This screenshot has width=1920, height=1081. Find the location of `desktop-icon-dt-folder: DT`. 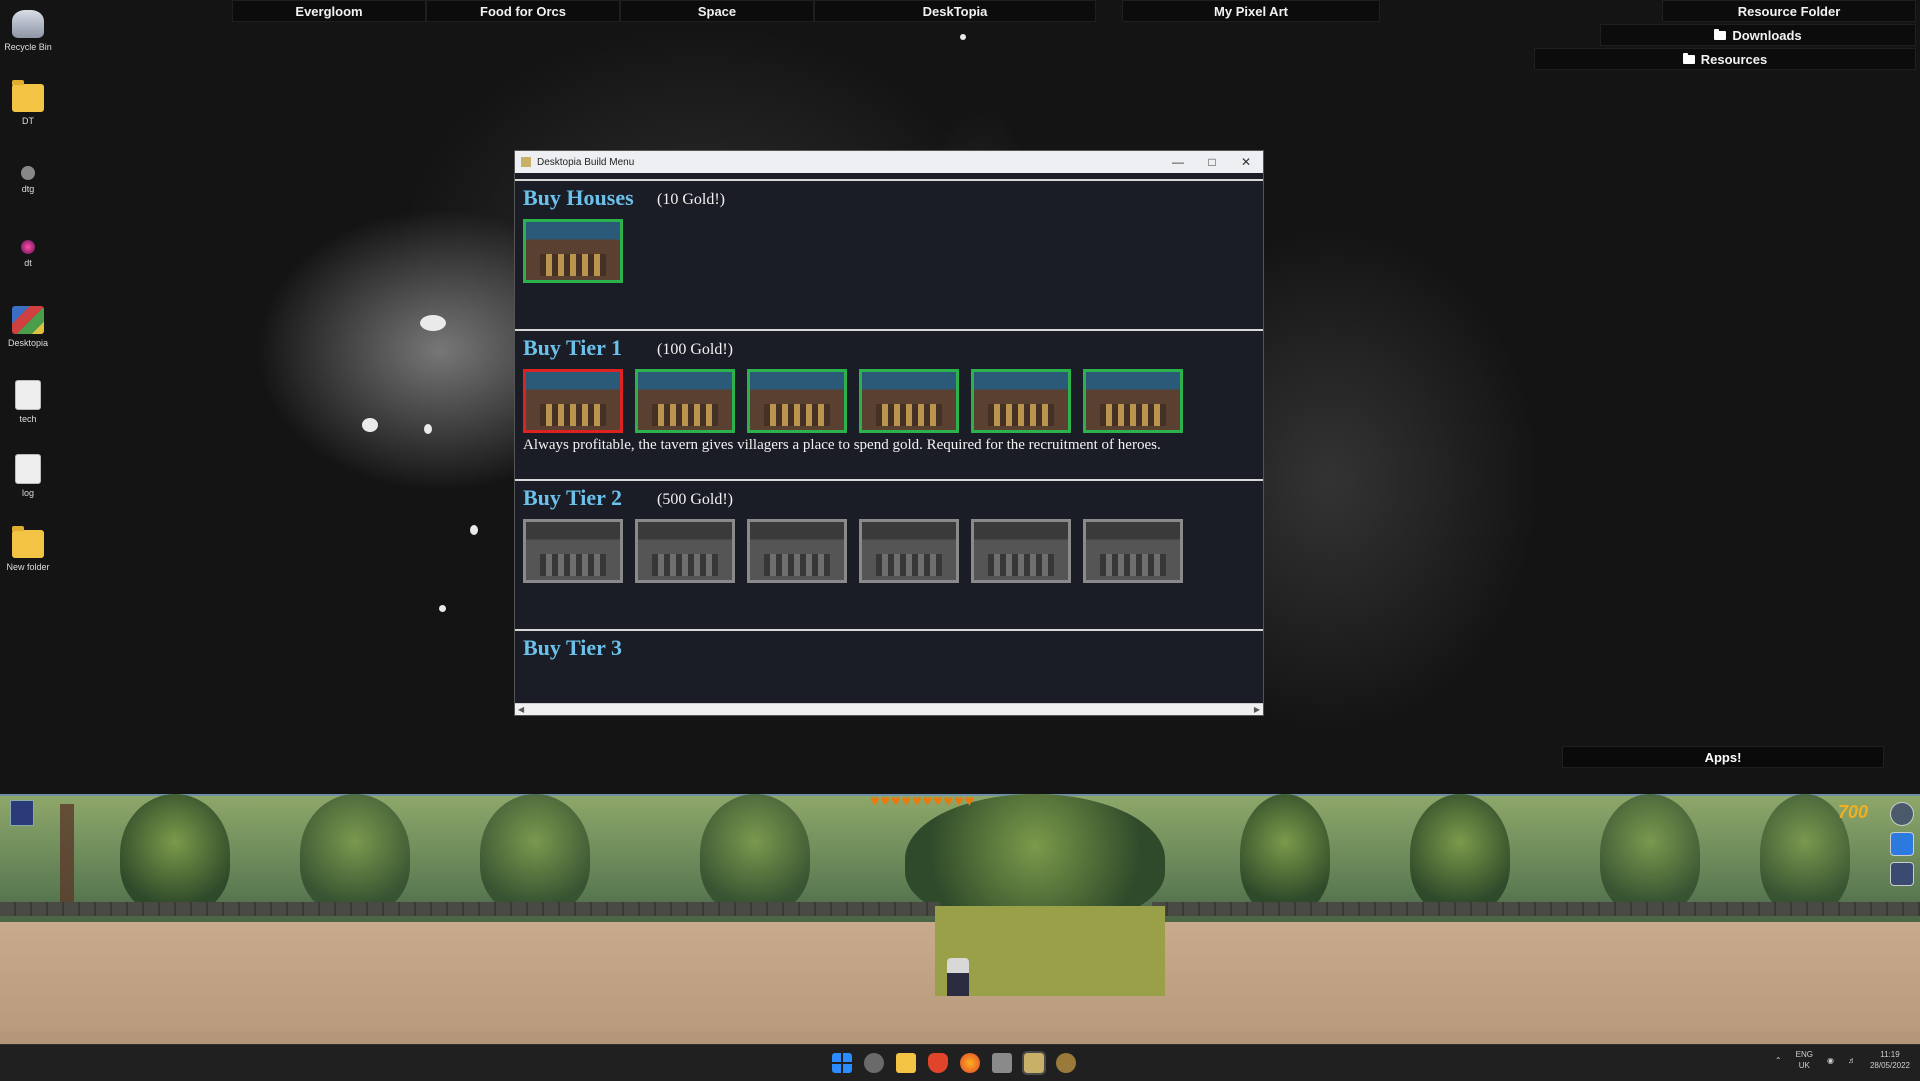

desktop-icon-dt-folder: DT is located at coordinates (28, 103).